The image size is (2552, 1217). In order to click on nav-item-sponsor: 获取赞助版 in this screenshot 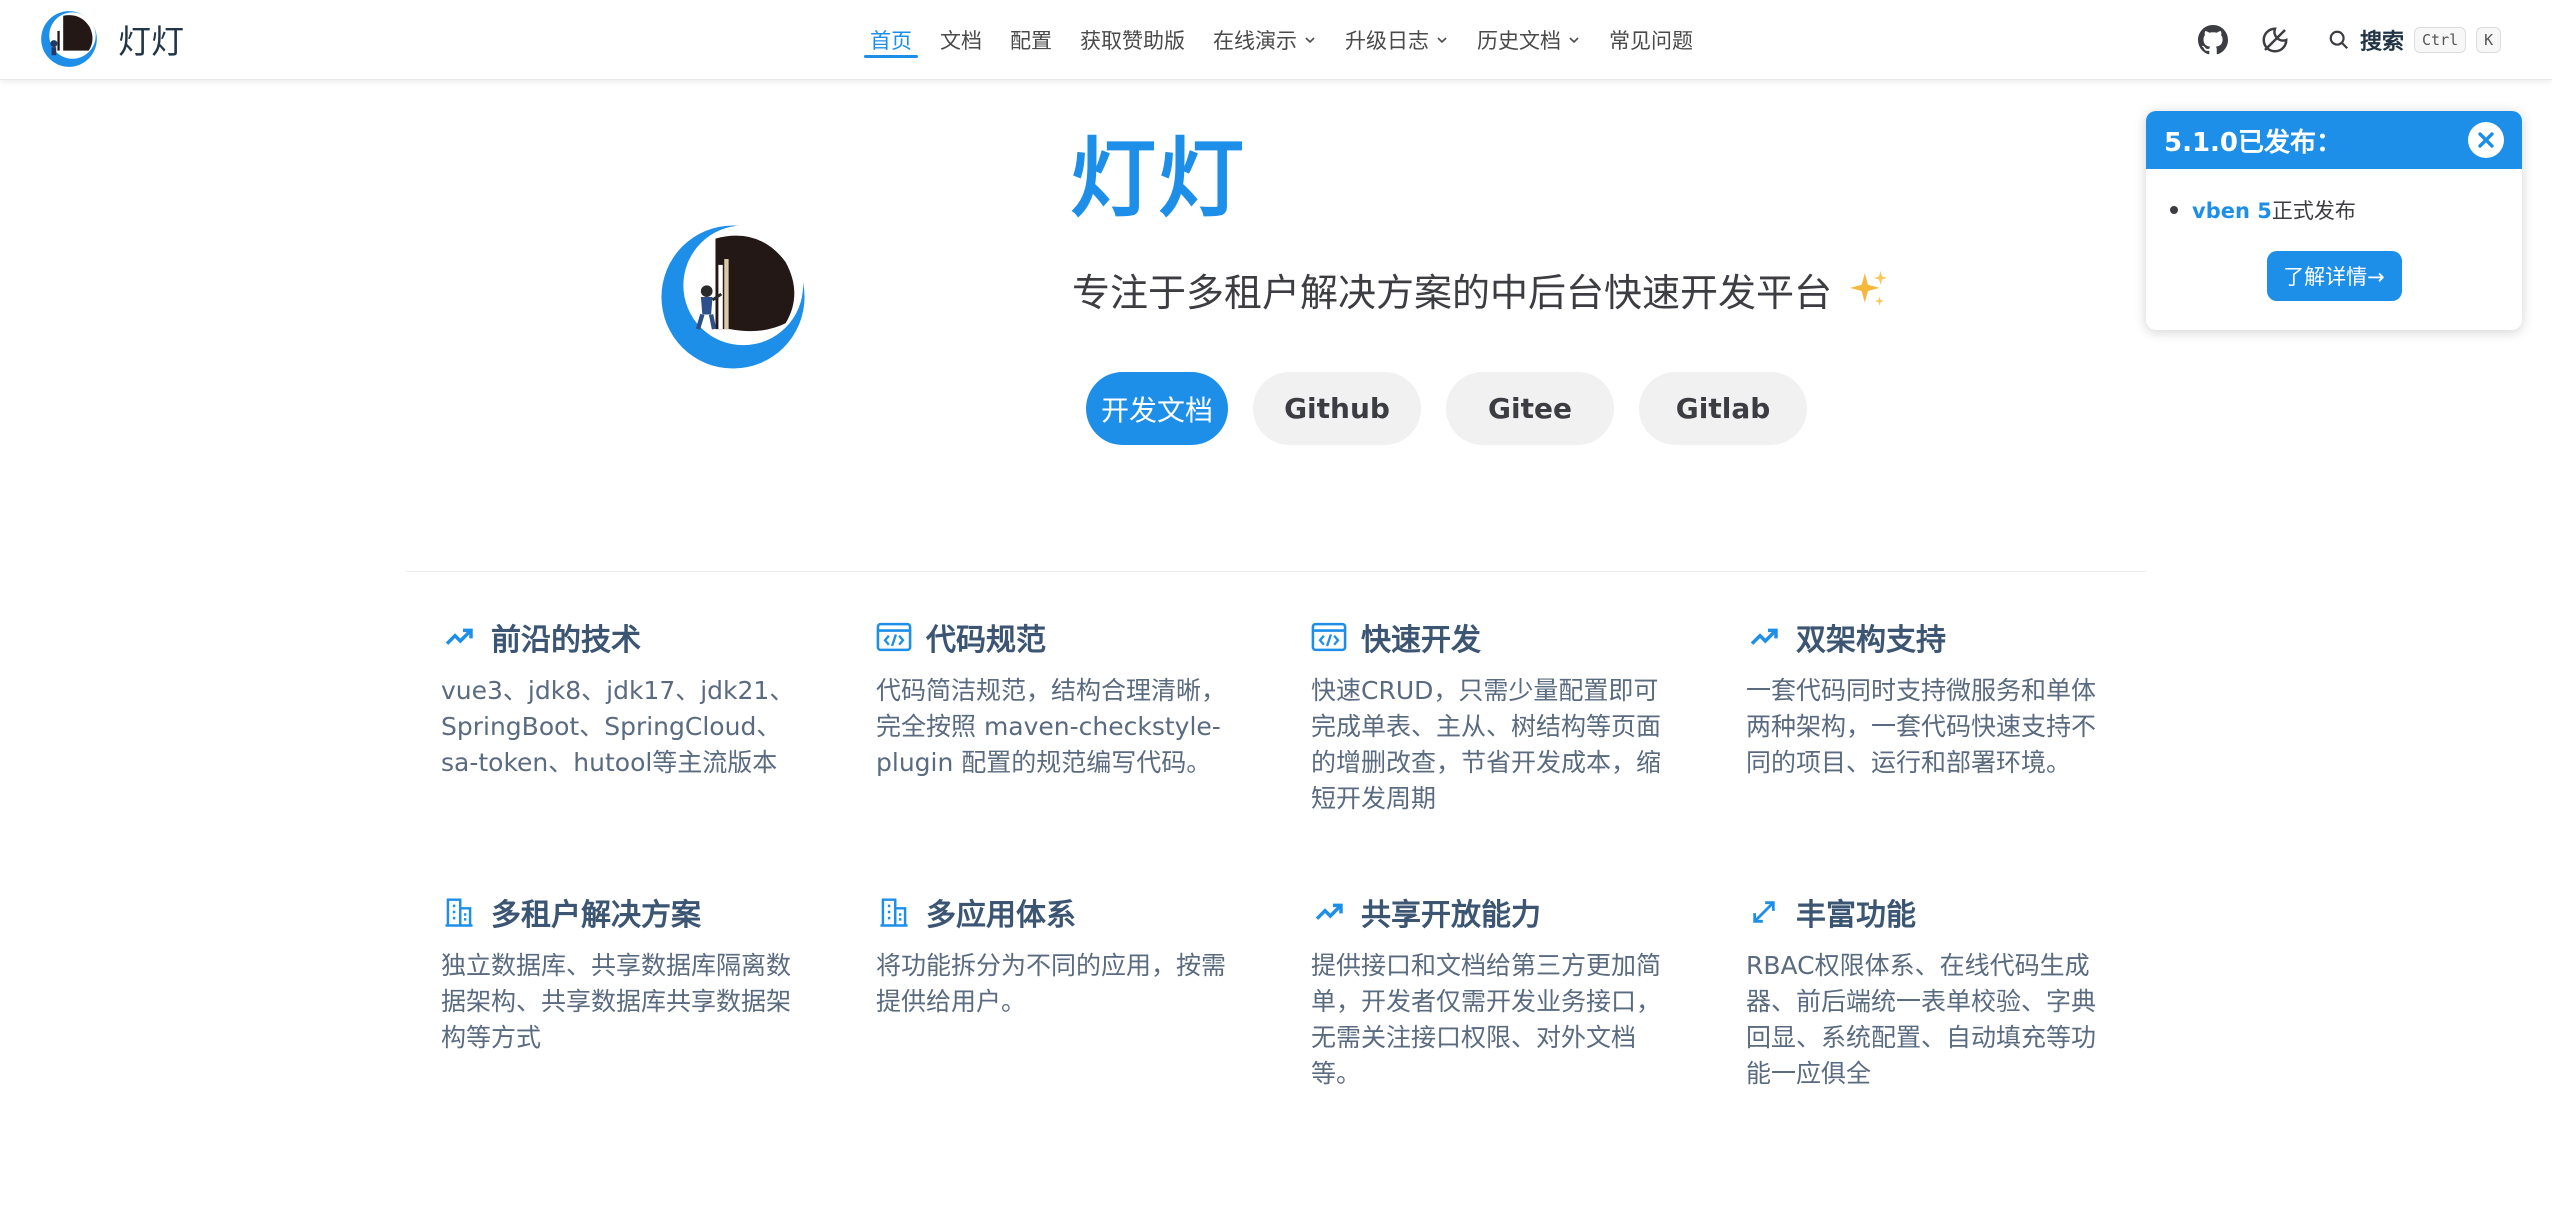, I will do `click(1132, 40)`.